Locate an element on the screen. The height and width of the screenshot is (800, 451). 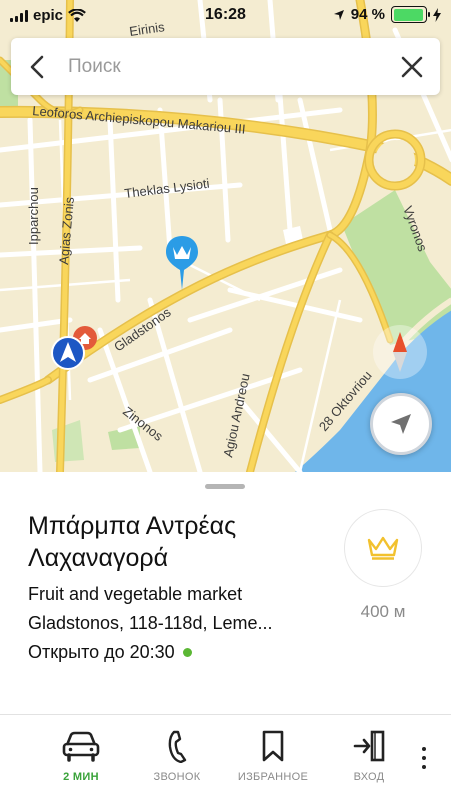
action-bar: 2 МИН ЗВОНОК ИЗБРАННОЕ ВХОД is located at coordinates (225, 757).